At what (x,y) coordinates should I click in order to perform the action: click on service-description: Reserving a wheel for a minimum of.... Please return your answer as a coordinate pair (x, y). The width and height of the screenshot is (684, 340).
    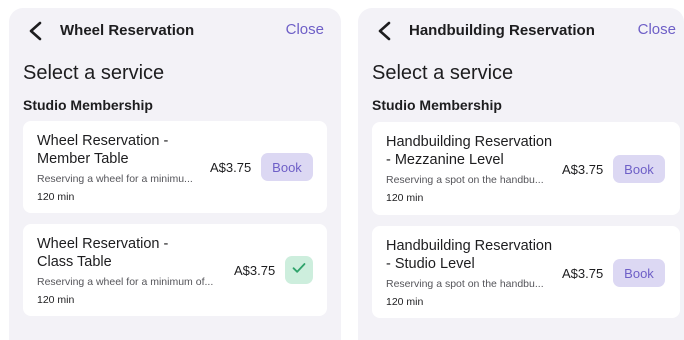
    Looking at the image, I should click on (125, 282).